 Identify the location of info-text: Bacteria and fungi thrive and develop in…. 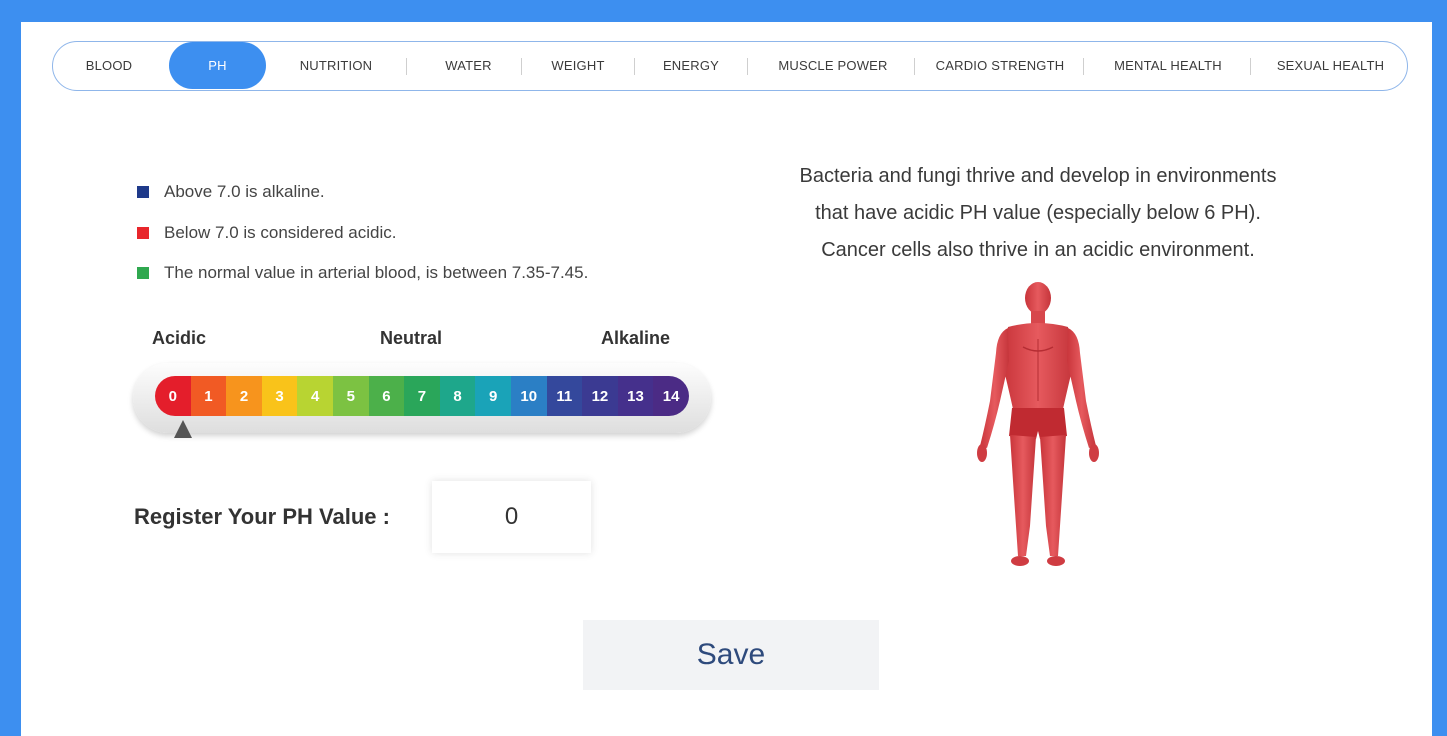
(1038, 213).